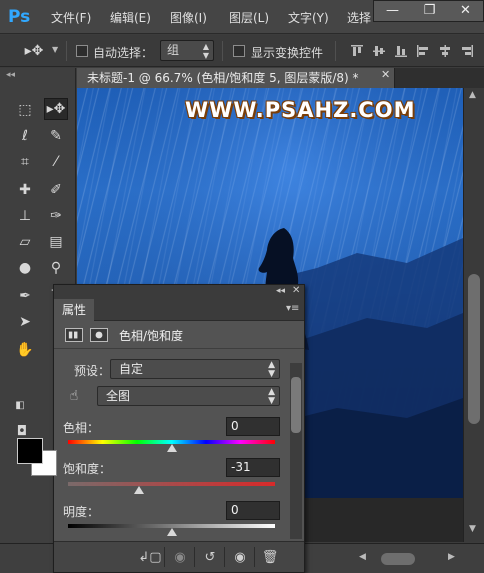 The height and width of the screenshot is (573, 484). Describe the element at coordinates (357, 51) in the screenshot. I see `align-top-icon` at that location.